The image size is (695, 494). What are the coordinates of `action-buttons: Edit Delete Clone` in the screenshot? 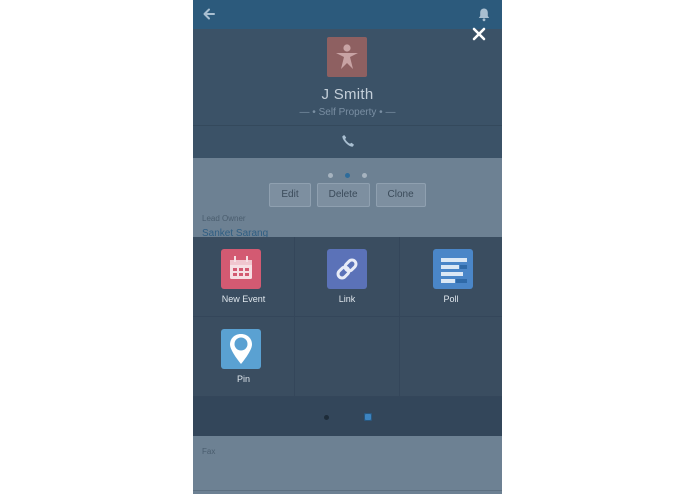 It's located at (347, 195).